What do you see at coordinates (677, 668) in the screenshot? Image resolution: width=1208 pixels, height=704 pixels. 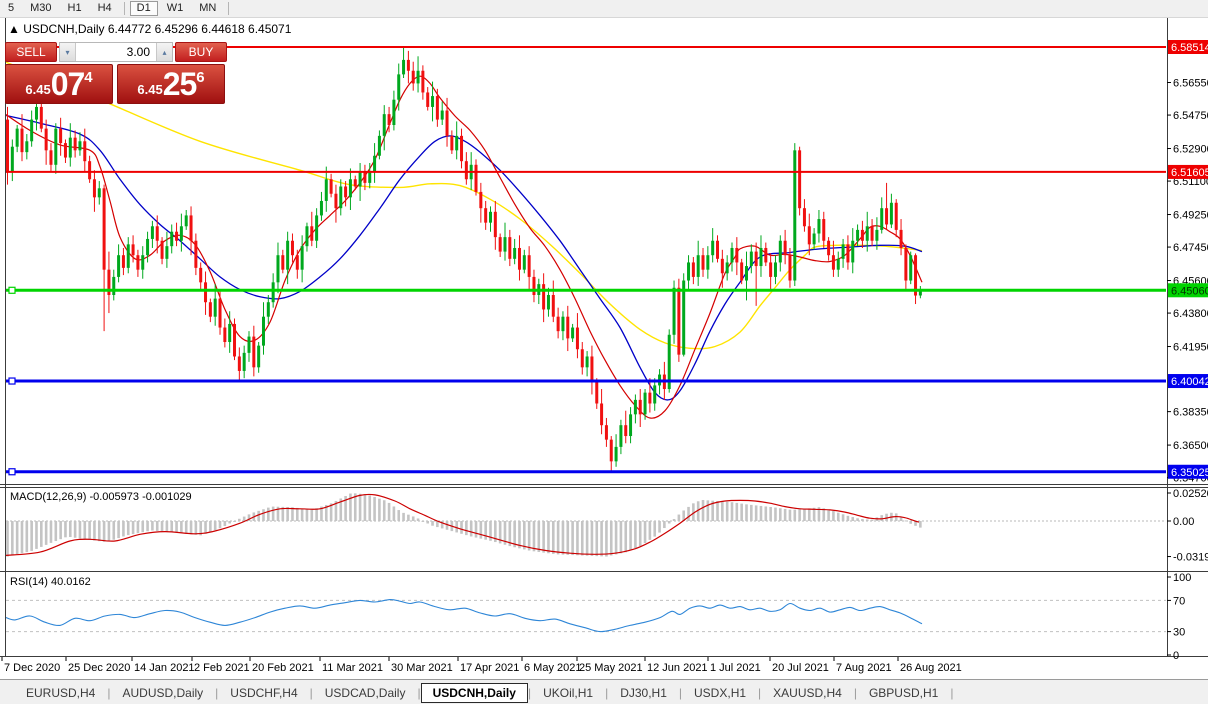 I see `date-label: 12 Jun 2021` at bounding box center [677, 668].